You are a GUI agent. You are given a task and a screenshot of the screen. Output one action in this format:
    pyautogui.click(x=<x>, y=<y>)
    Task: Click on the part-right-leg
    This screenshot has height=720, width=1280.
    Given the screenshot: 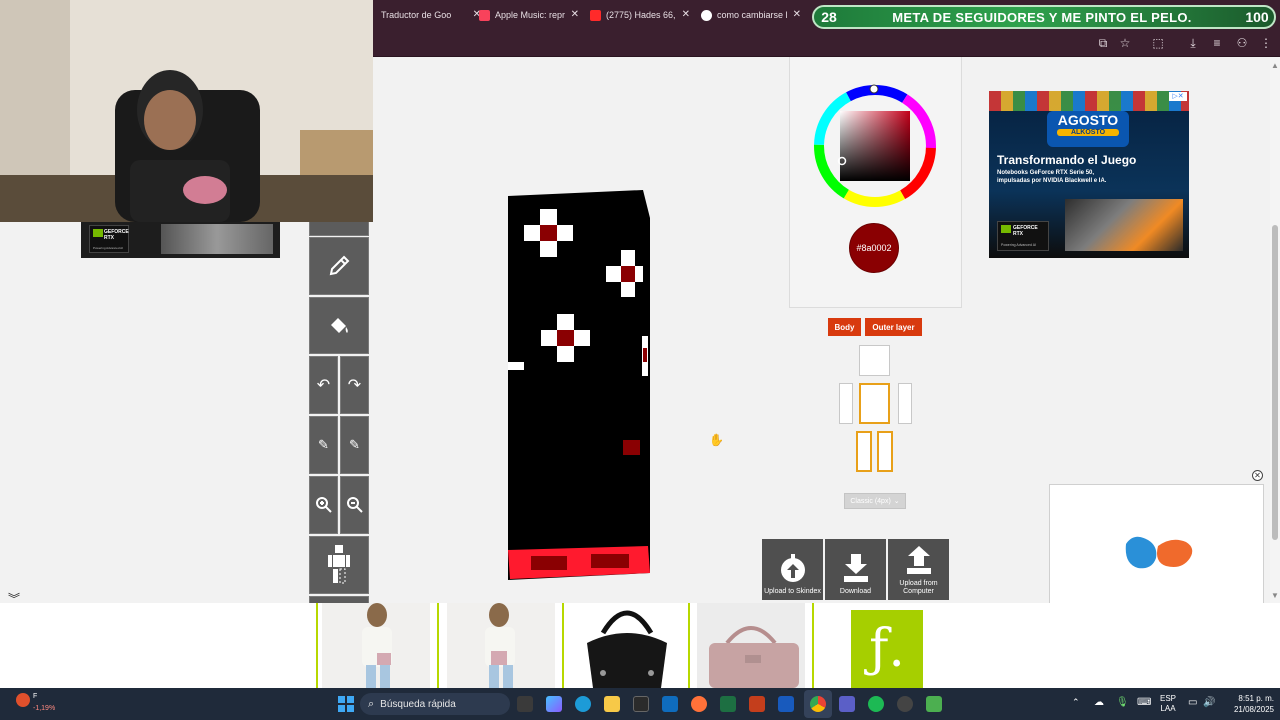 What is the action you would take?
    pyautogui.click(x=864, y=451)
    